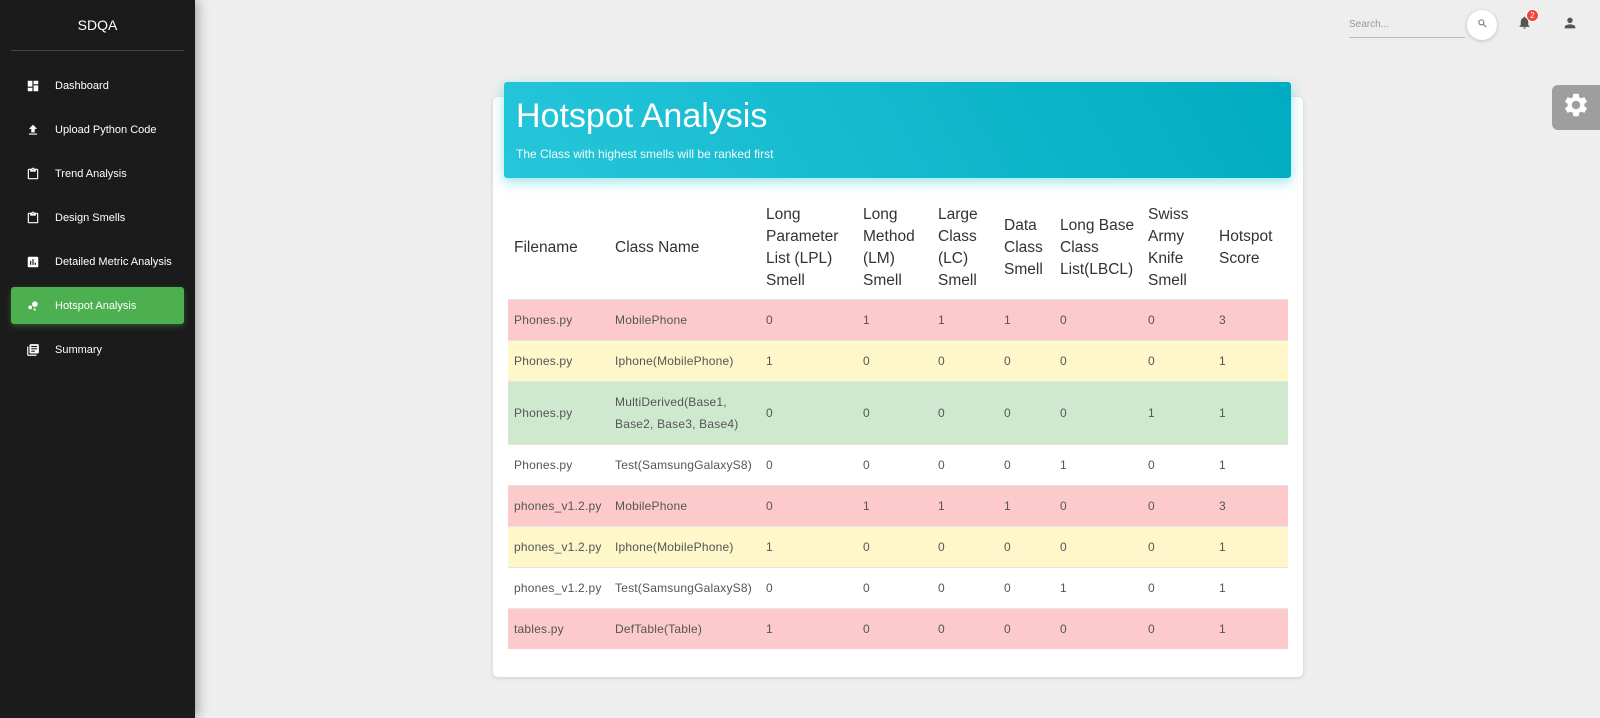 This screenshot has height=718, width=1600. I want to click on search-form, so click(1423, 25).